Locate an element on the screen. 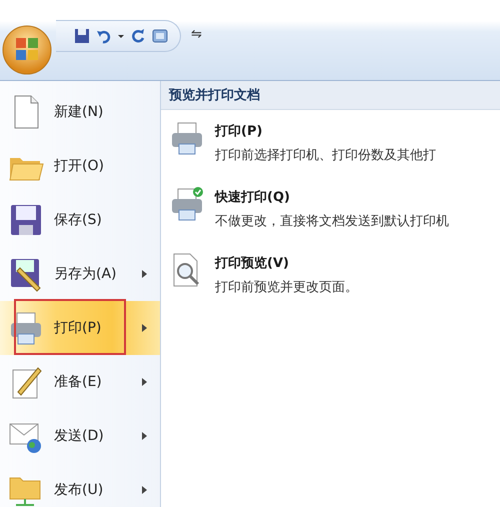 The image size is (500, 507). menu-item: 另存为(A) is located at coordinates (80, 274).